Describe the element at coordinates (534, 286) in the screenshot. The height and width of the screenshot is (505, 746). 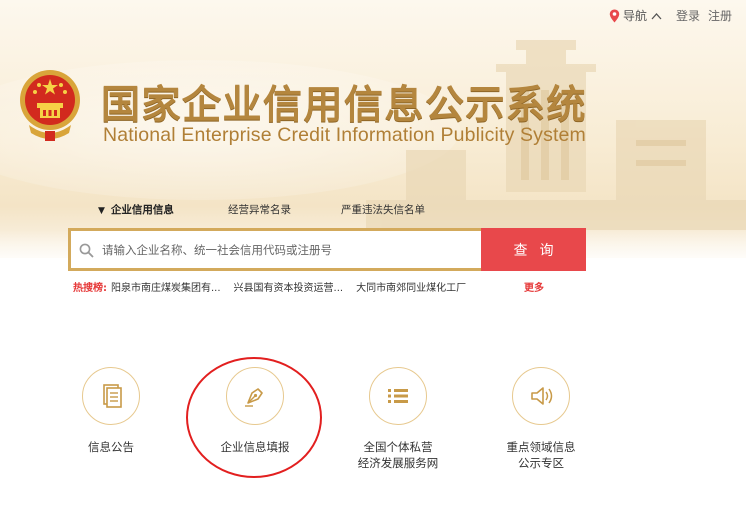
I see `hot-search-more-link: 更多` at that location.